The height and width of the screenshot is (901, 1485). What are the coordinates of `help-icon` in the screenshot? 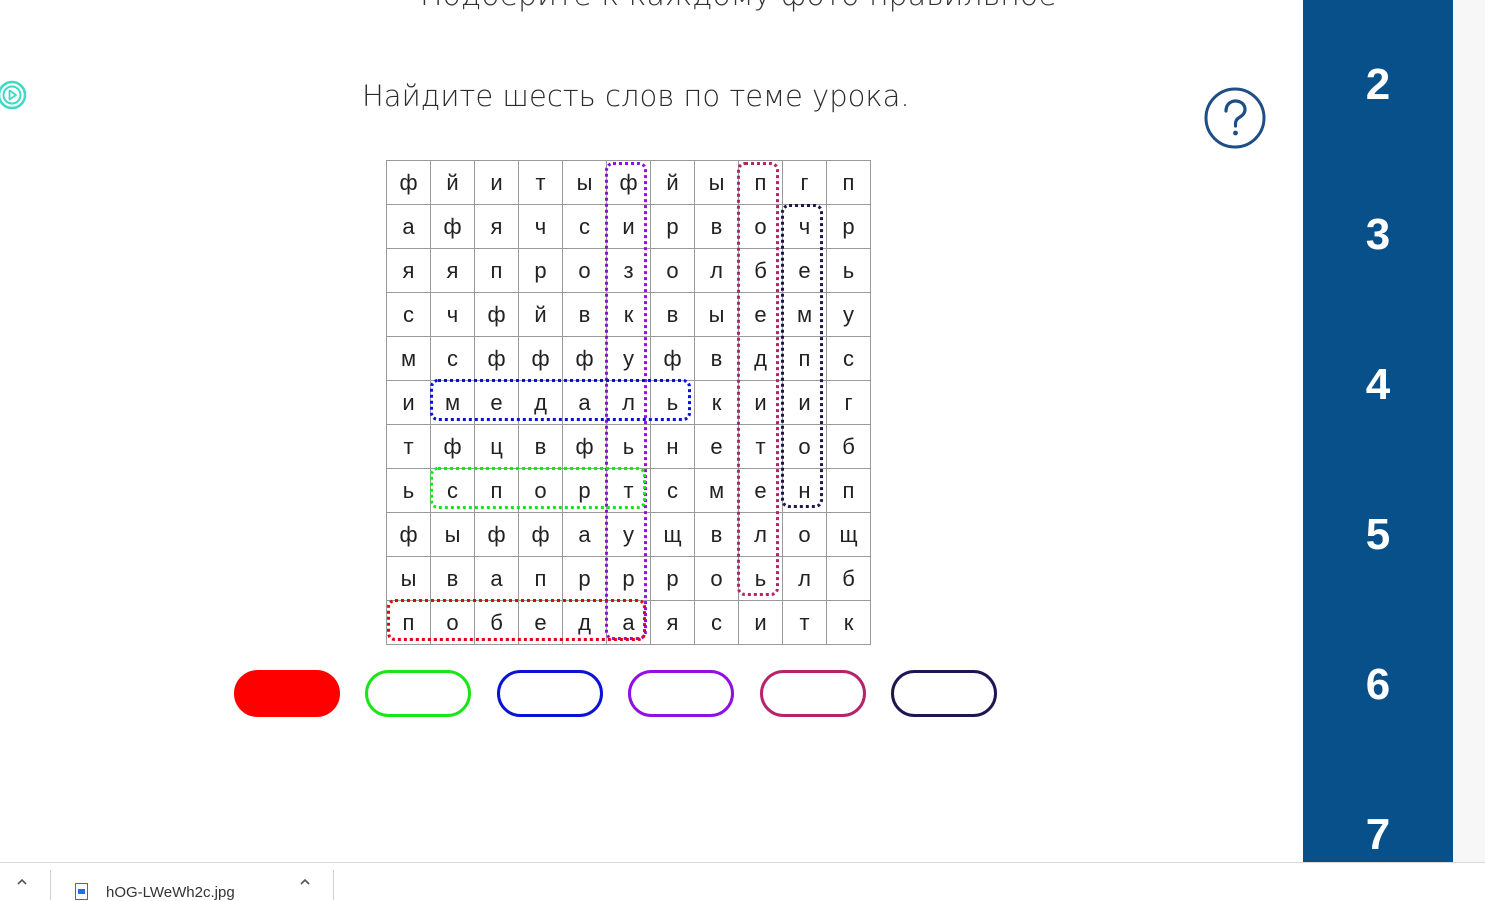 It's located at (1235, 118).